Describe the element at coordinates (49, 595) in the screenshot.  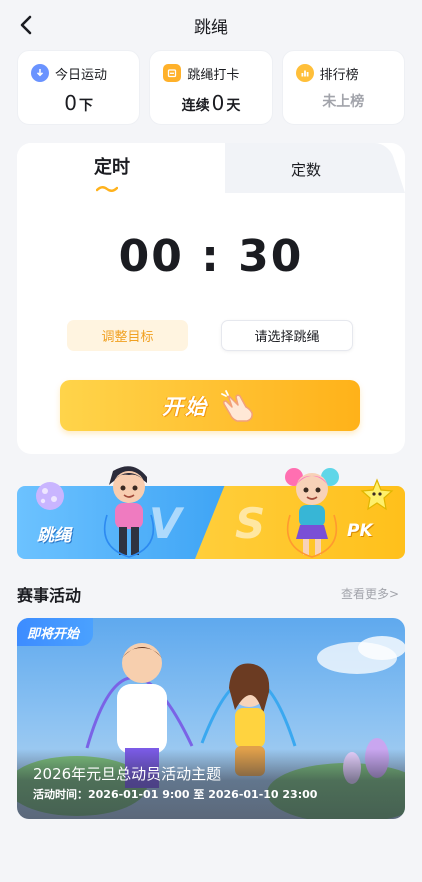
I see `section-title: 赛事活动` at that location.